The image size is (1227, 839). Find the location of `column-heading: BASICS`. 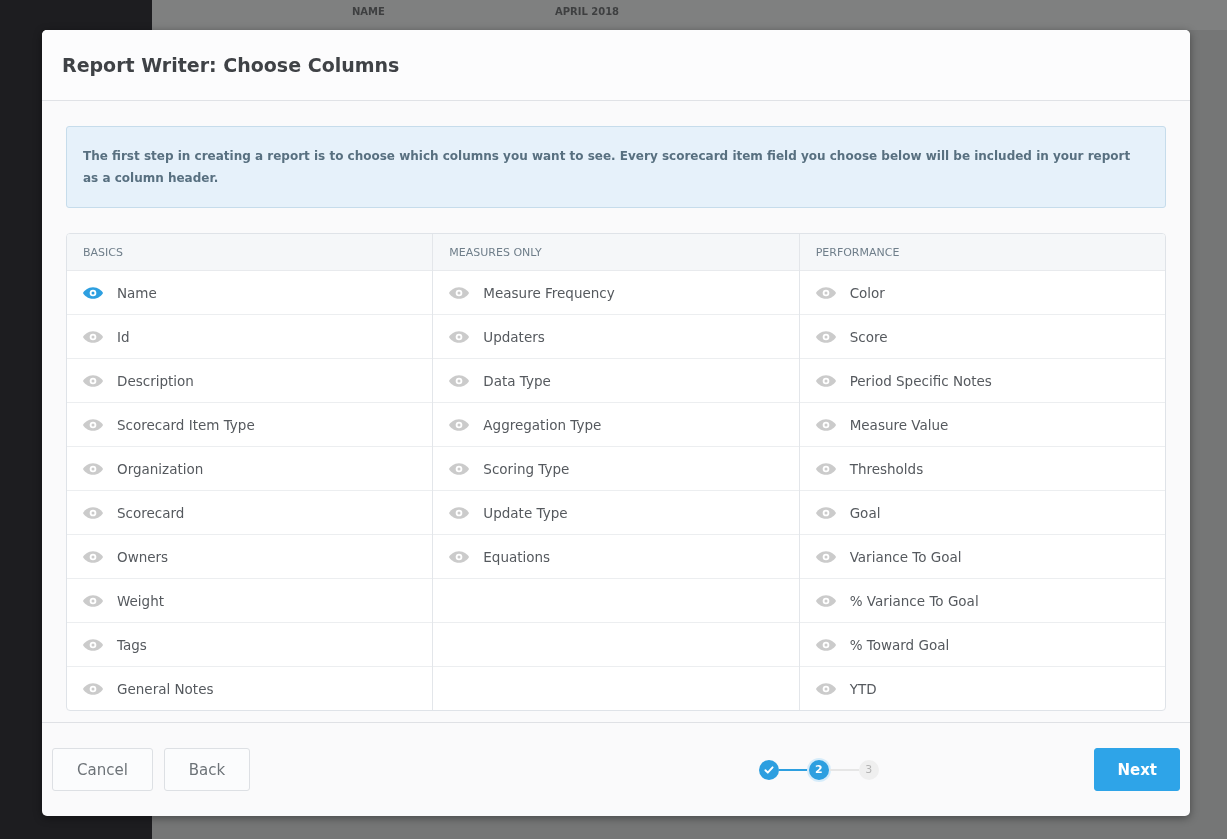

column-heading: BASICS is located at coordinates (250, 252).